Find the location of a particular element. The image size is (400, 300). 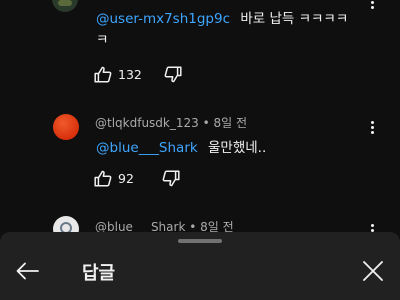

author-name: @tlqkdfusdk_123 is located at coordinates (147, 123).